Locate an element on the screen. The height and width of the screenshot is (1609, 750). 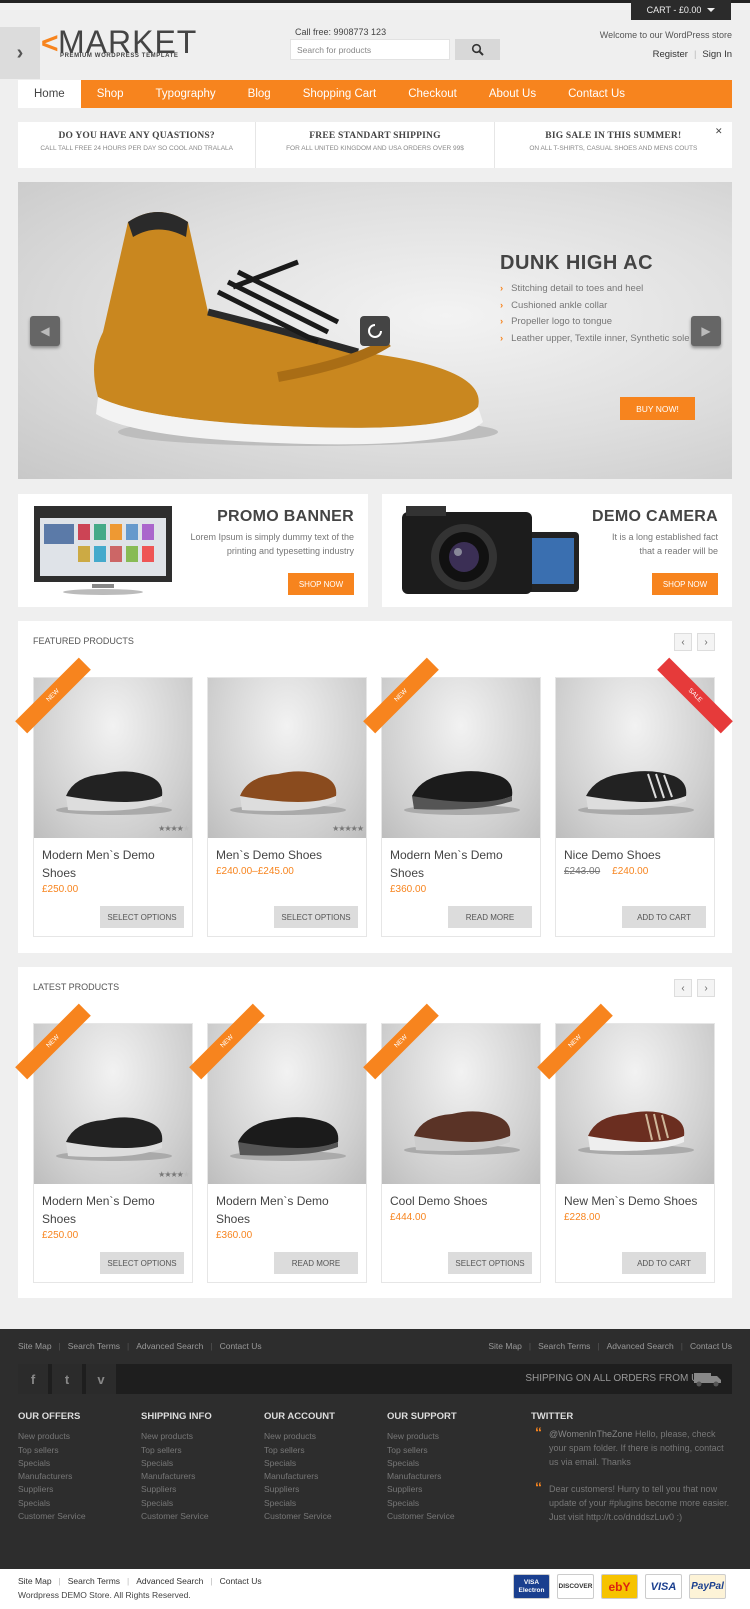
product-name: New Men`s Demo Shoes is located at coordinates (634, 1201).